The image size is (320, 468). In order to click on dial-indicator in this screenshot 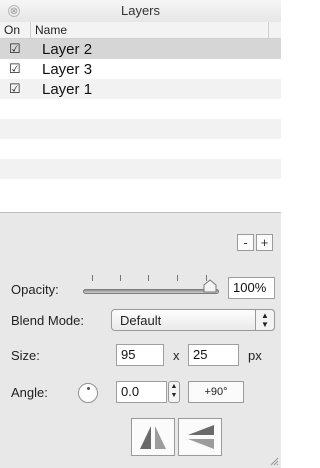, I will do `click(88, 388)`.